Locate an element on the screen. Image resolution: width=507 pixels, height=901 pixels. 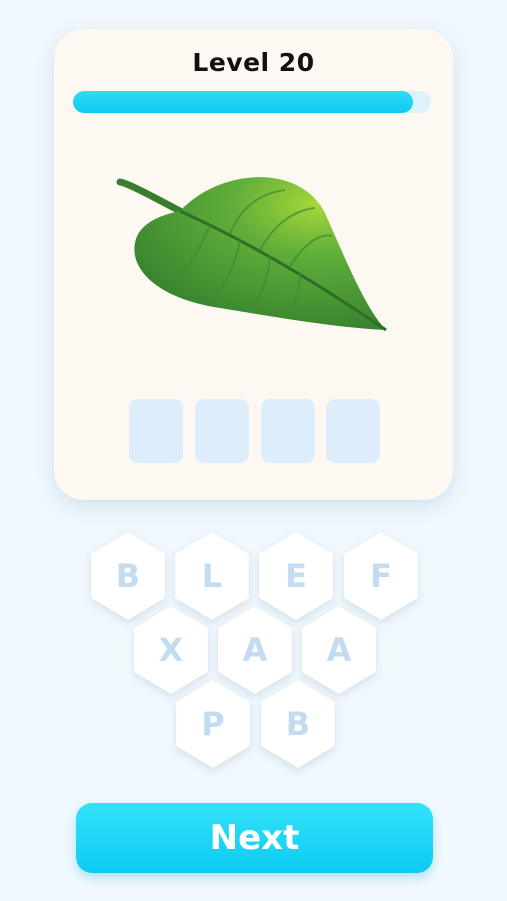
letter-tile: P is located at coordinates (213, 724).